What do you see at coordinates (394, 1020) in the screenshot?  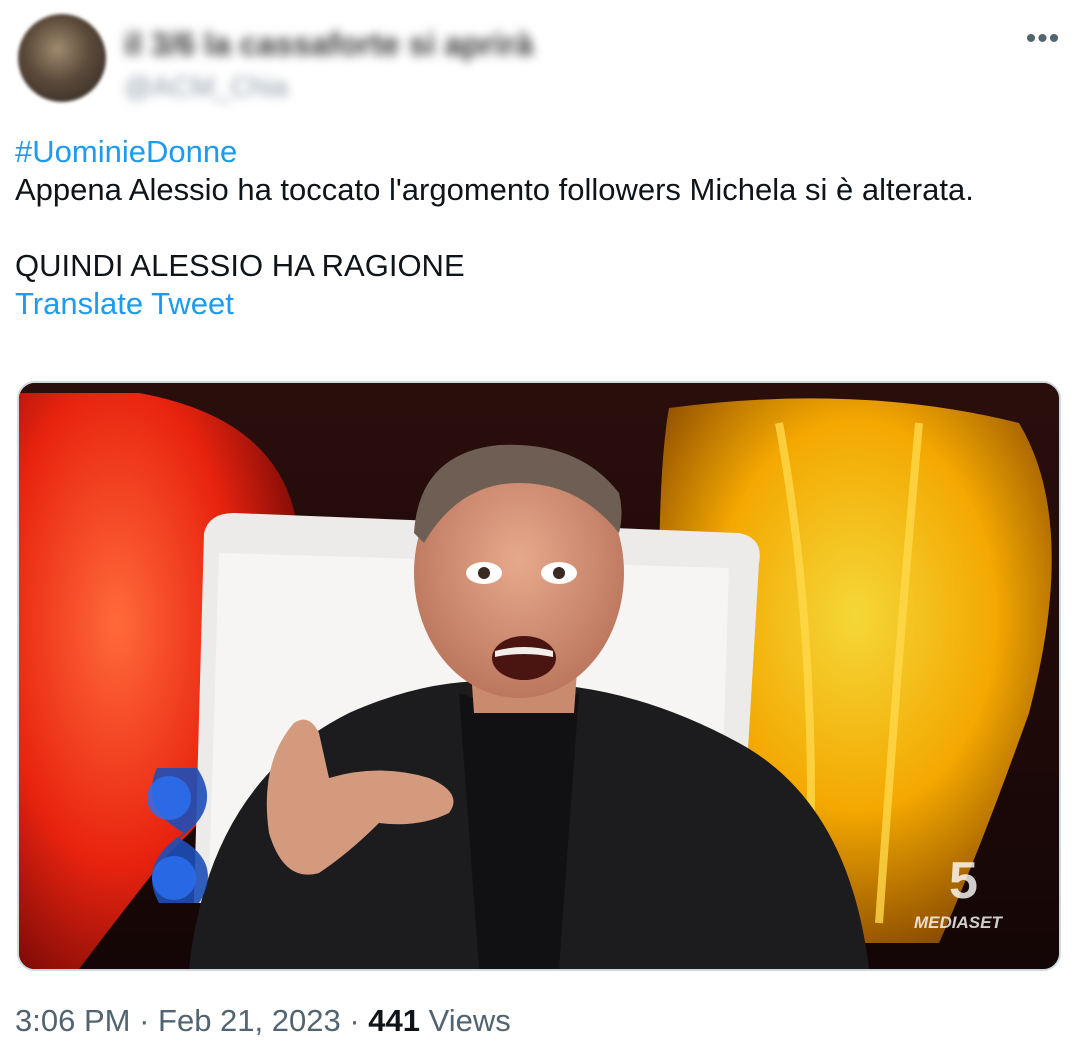 I see `views-count: 441` at bounding box center [394, 1020].